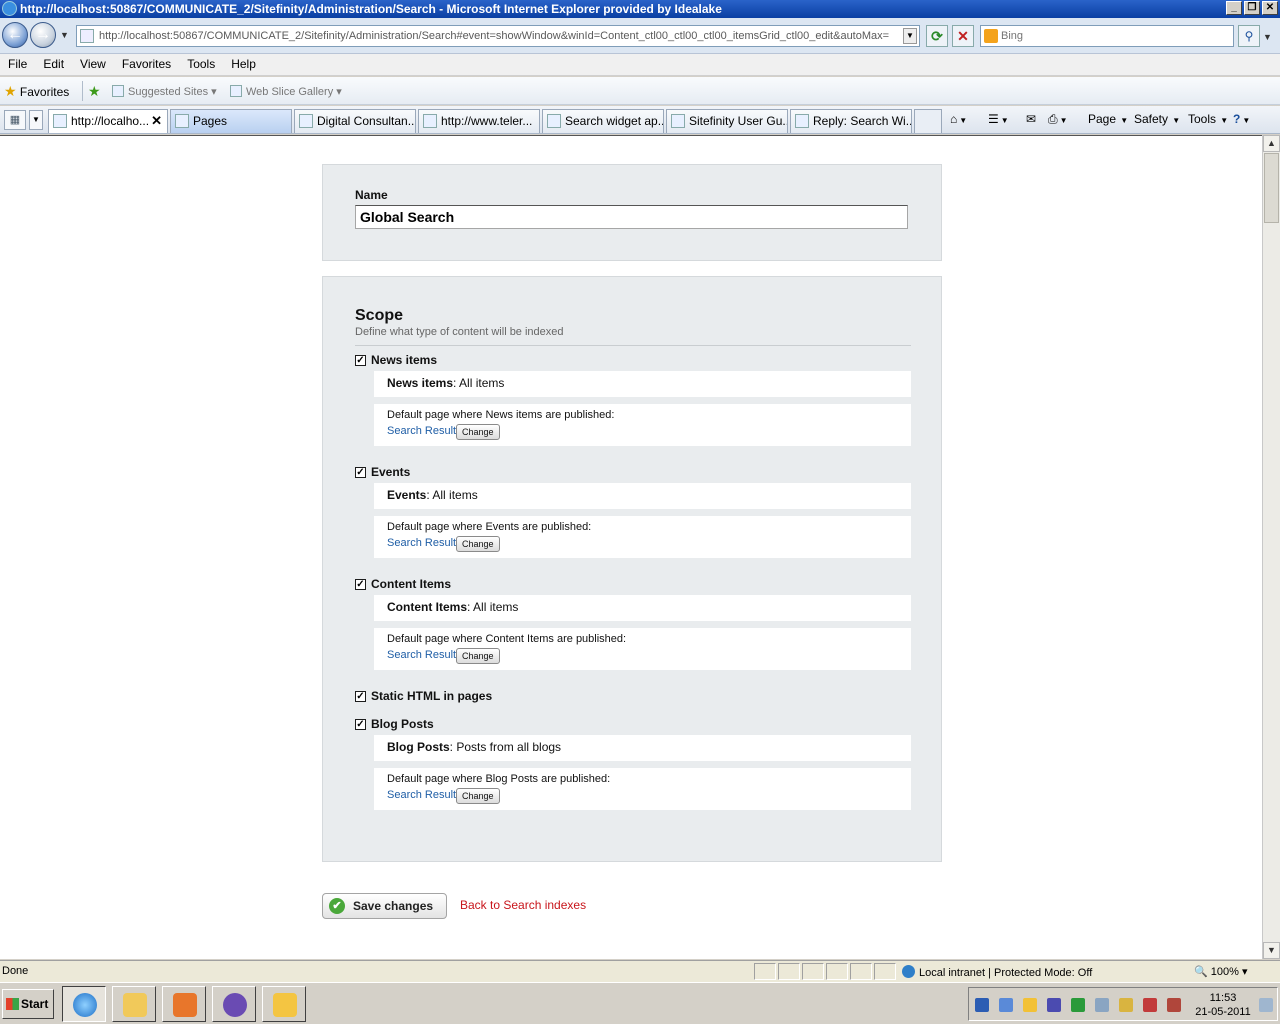 The height and width of the screenshot is (1024, 1280). What do you see at coordinates (421, 795) in the screenshot?
I see `blog-posts-page-link: Search Result` at bounding box center [421, 795].